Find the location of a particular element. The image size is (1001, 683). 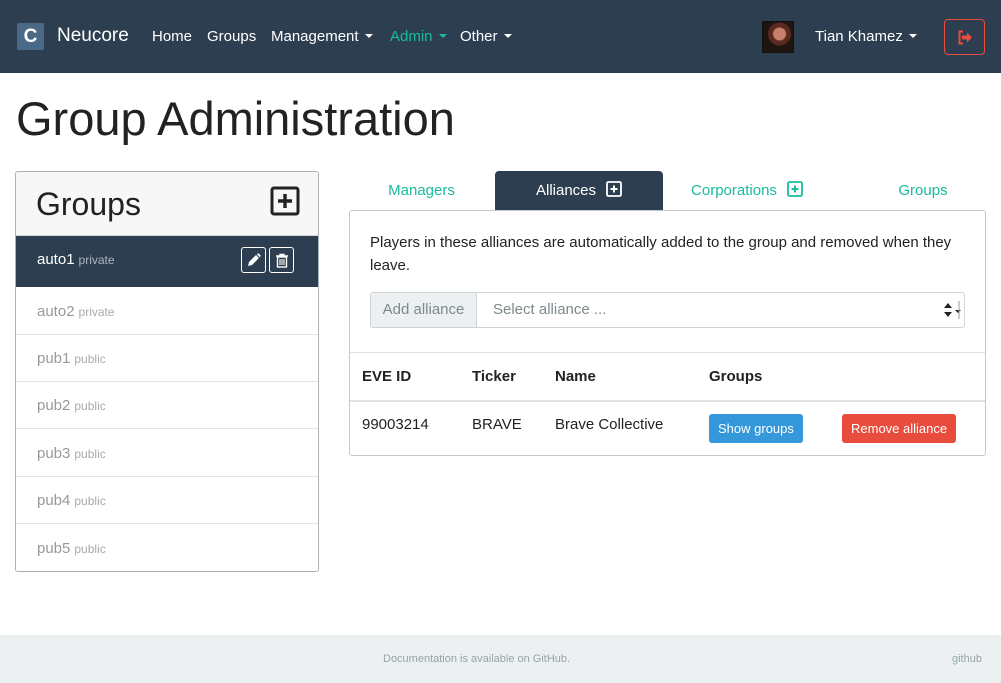

nav-admin: Admin is located at coordinates (418, 36).